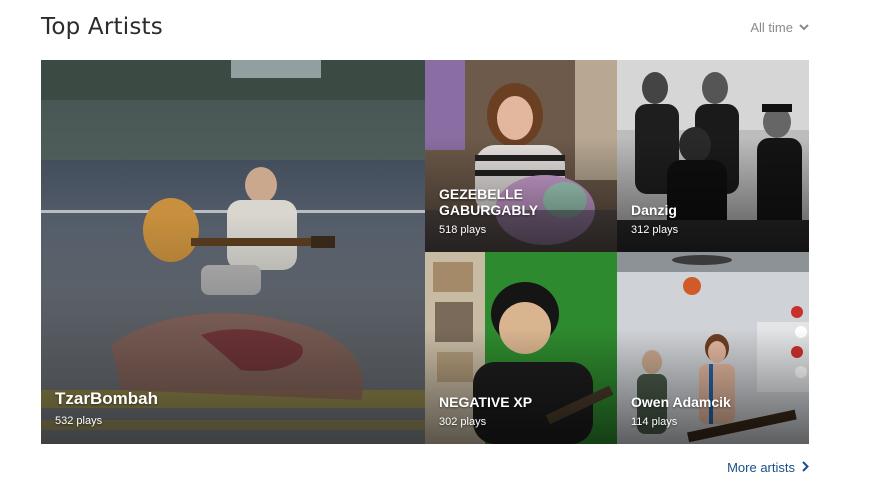  What do you see at coordinates (805, 467) in the screenshot?
I see `chevron-right-icon` at bounding box center [805, 467].